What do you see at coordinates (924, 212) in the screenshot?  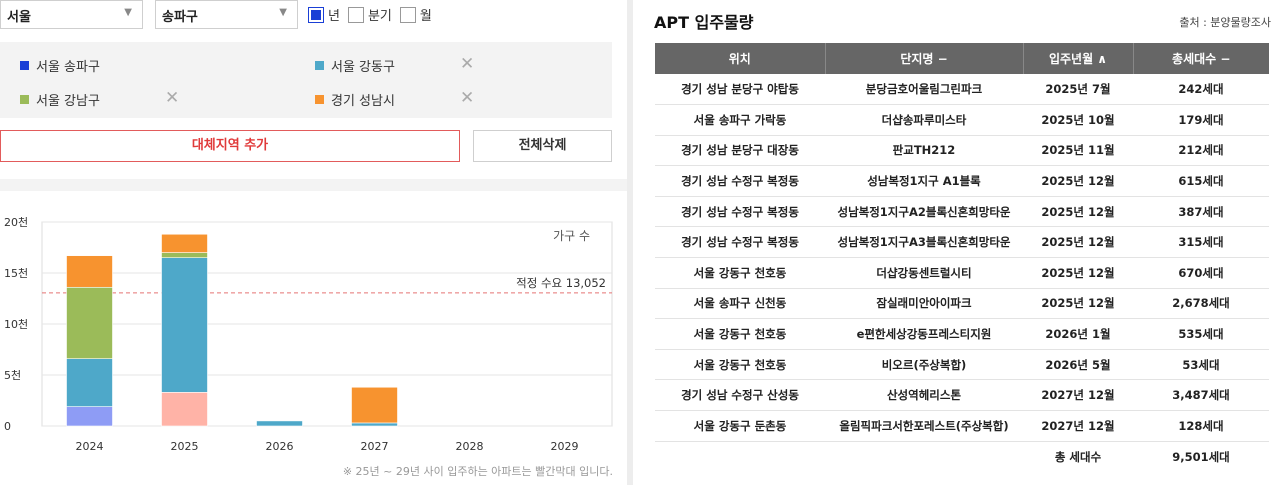 I see `cell-complex: 성남복정1지구A2블록신혼희망타운` at bounding box center [924, 212].